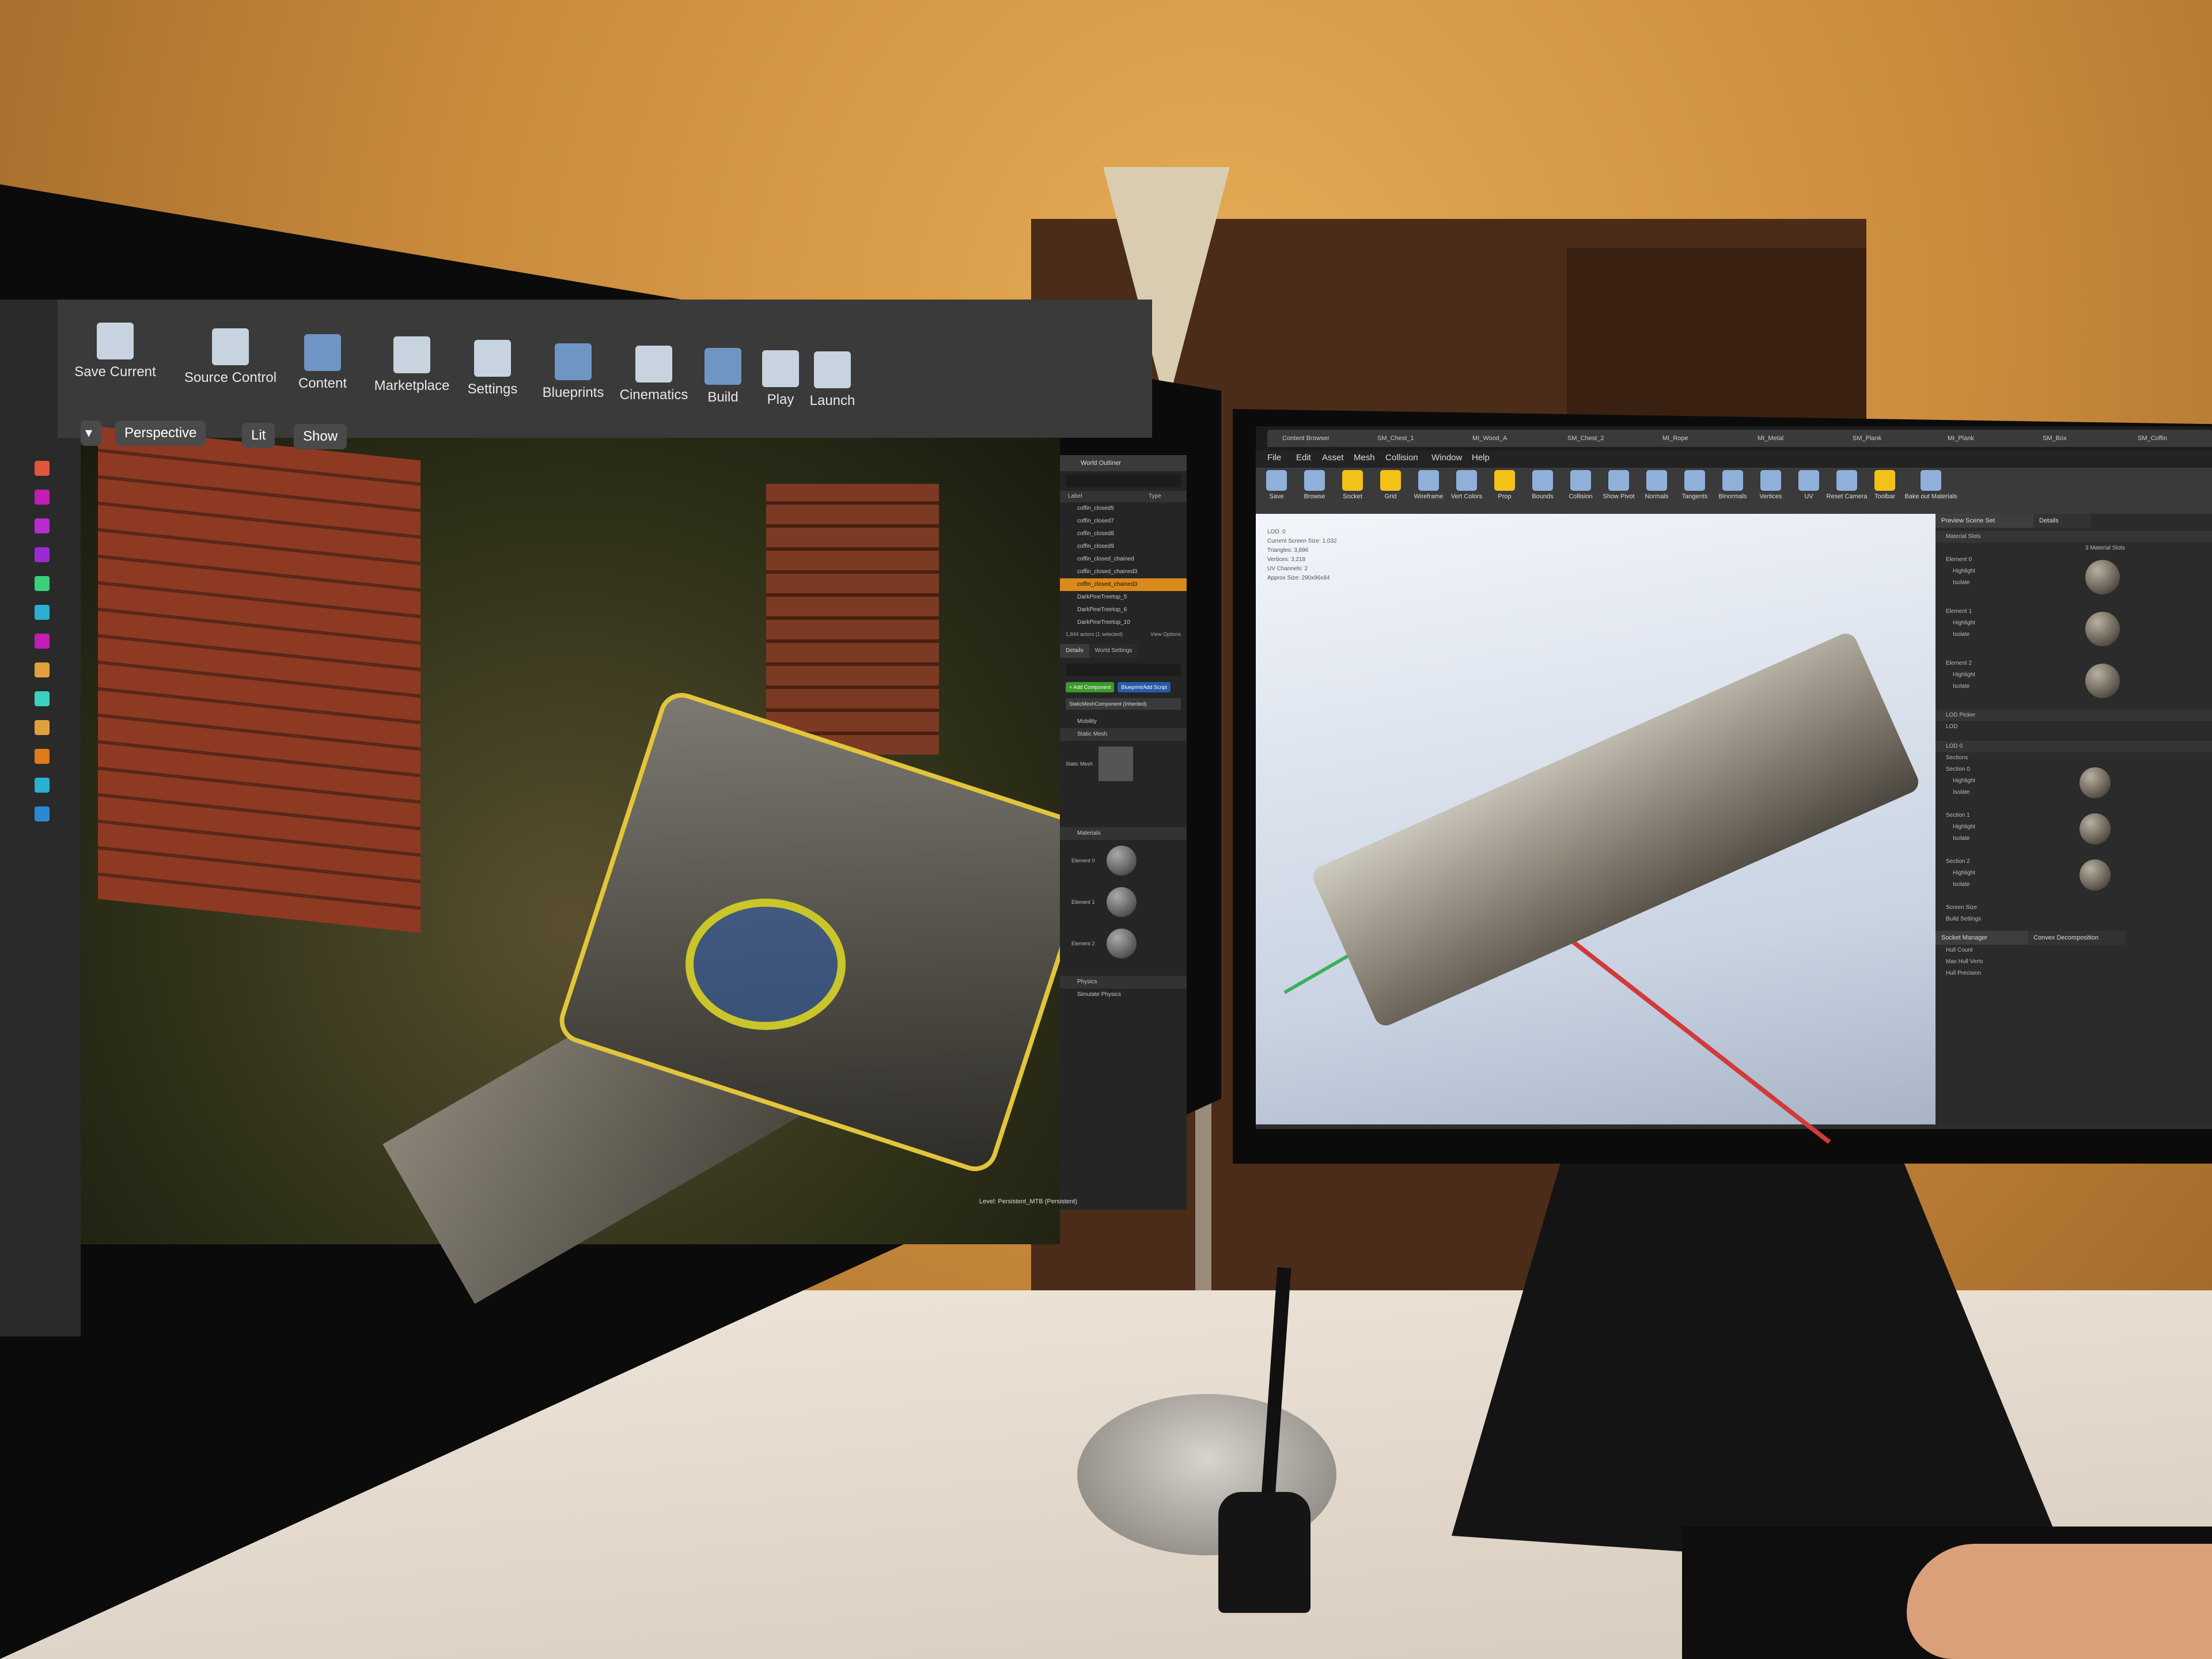  I want to click on lod0-section: LOD 0, so click(2074, 746).